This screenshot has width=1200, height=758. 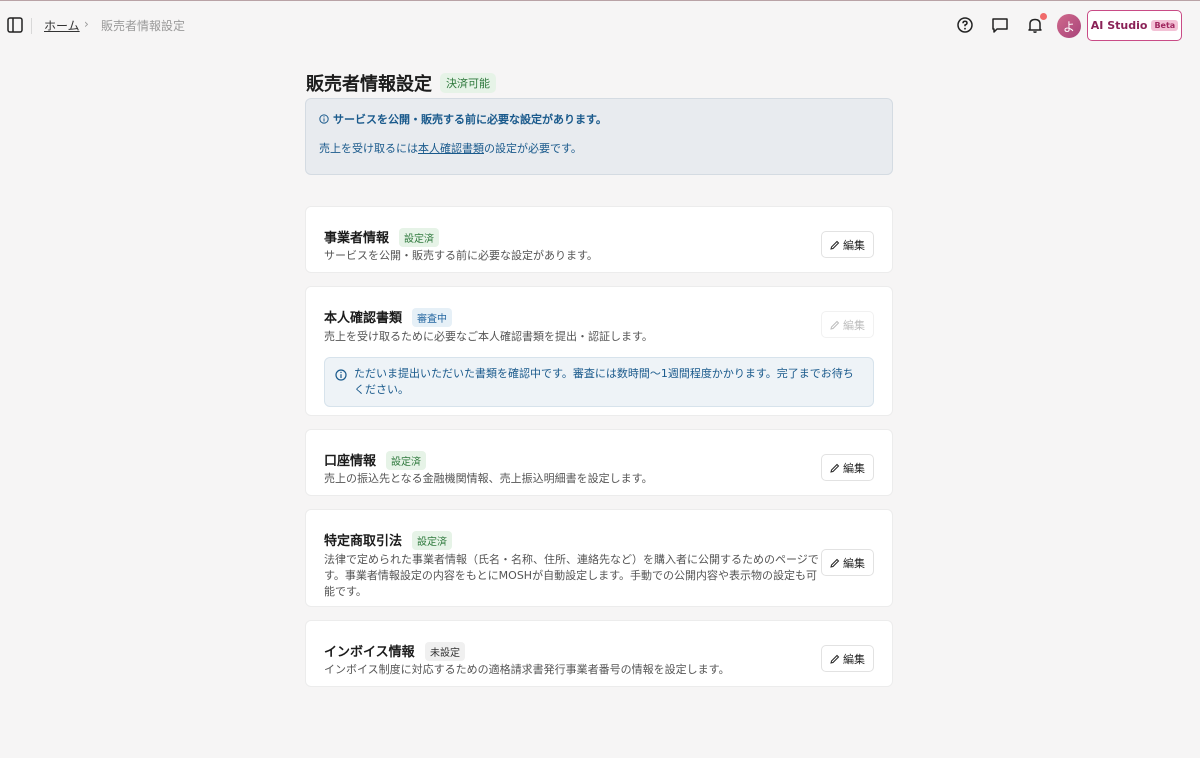 What do you see at coordinates (470, 119) in the screenshot?
I see `alert-title-text: サービスを公開・販売する前に必要な設定があります。` at bounding box center [470, 119].